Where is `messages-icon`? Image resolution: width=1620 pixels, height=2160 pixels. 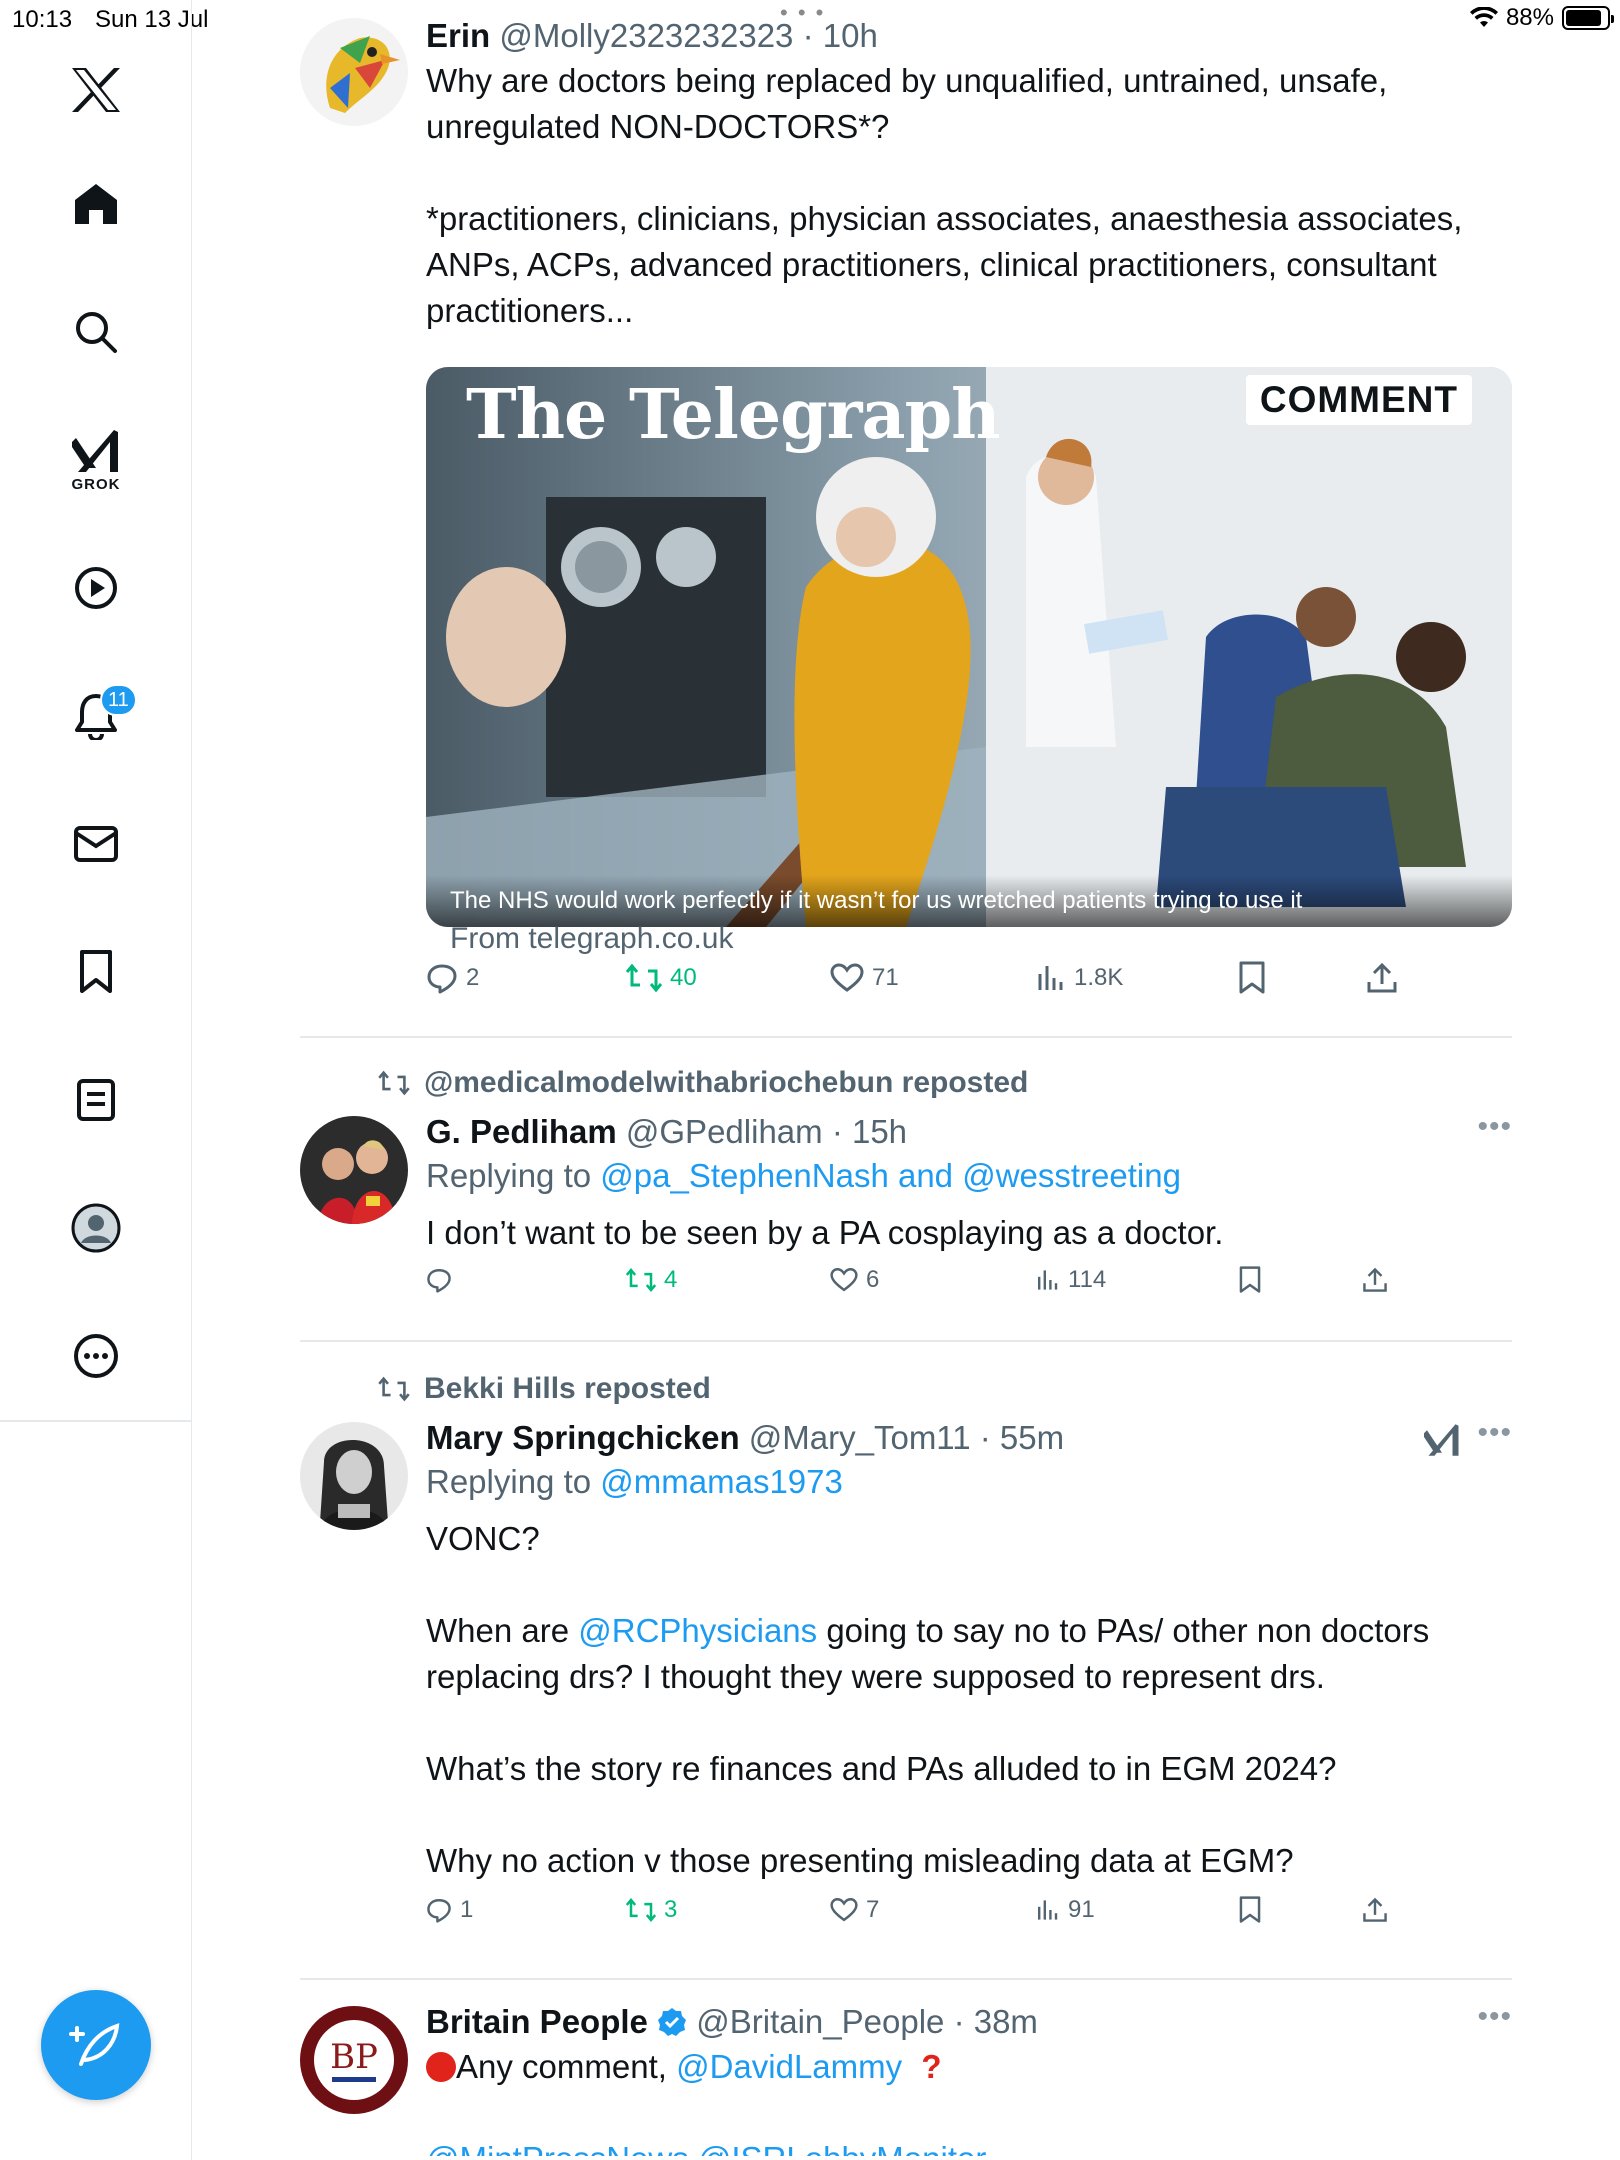
messages-icon is located at coordinates (96, 844).